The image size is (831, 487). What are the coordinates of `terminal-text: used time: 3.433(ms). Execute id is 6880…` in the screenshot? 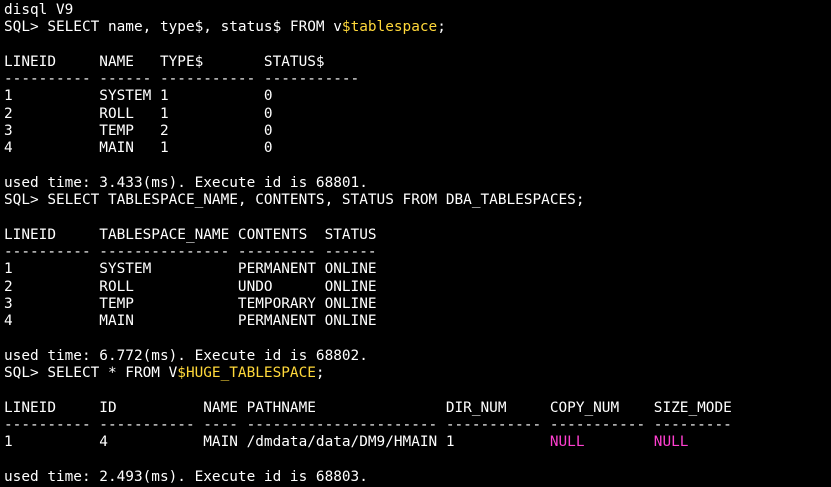 It's located at (186, 182).